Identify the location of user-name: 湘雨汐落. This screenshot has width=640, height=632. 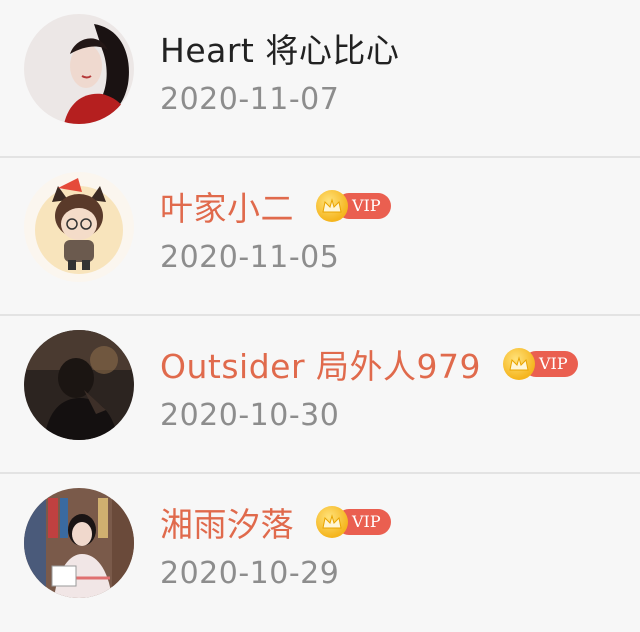
(227, 522).